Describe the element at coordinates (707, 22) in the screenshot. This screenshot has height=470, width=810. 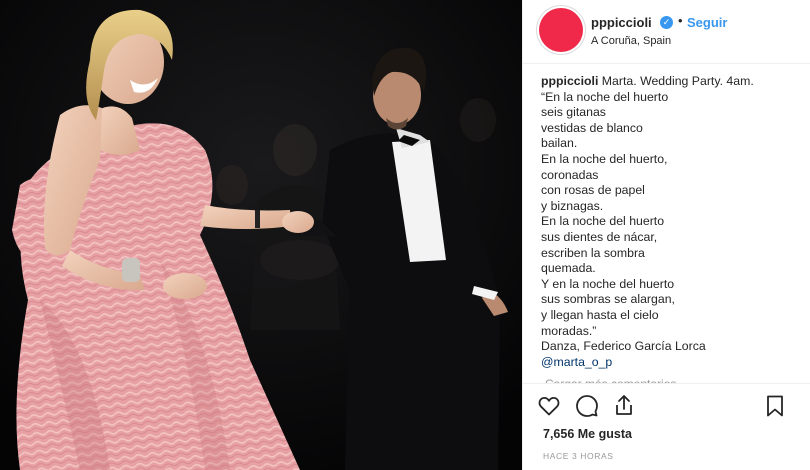
I see `follow-button: Seguir` at that location.